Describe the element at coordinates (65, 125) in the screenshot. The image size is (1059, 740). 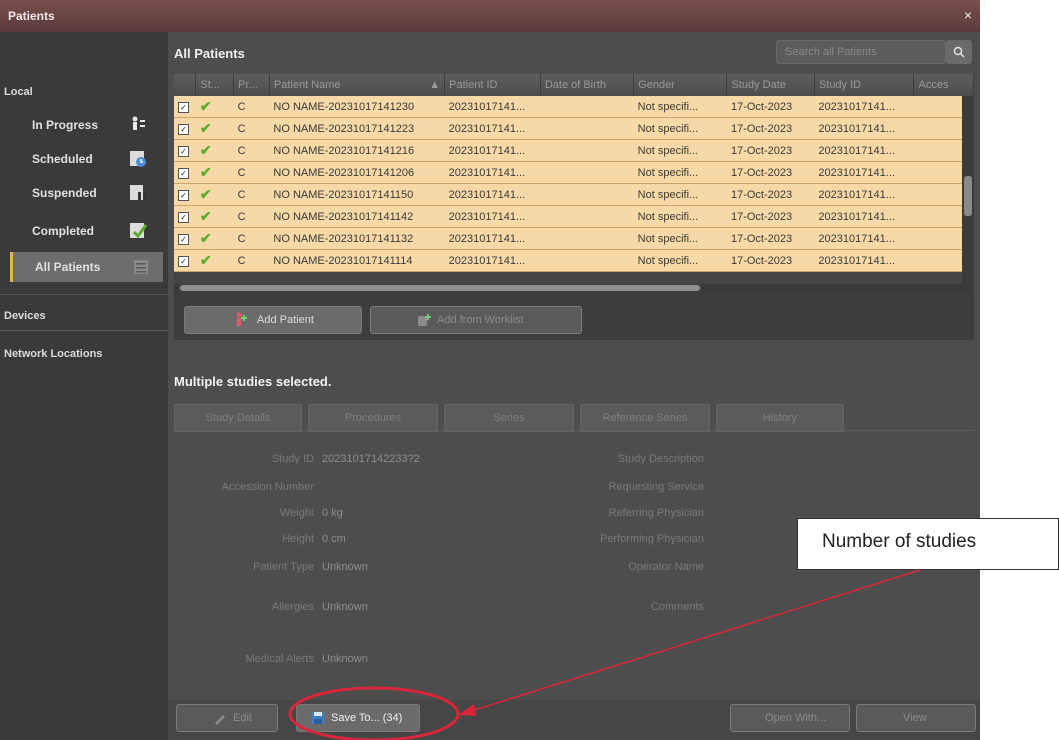
I see `sidebar-item-label: In Progress` at that location.